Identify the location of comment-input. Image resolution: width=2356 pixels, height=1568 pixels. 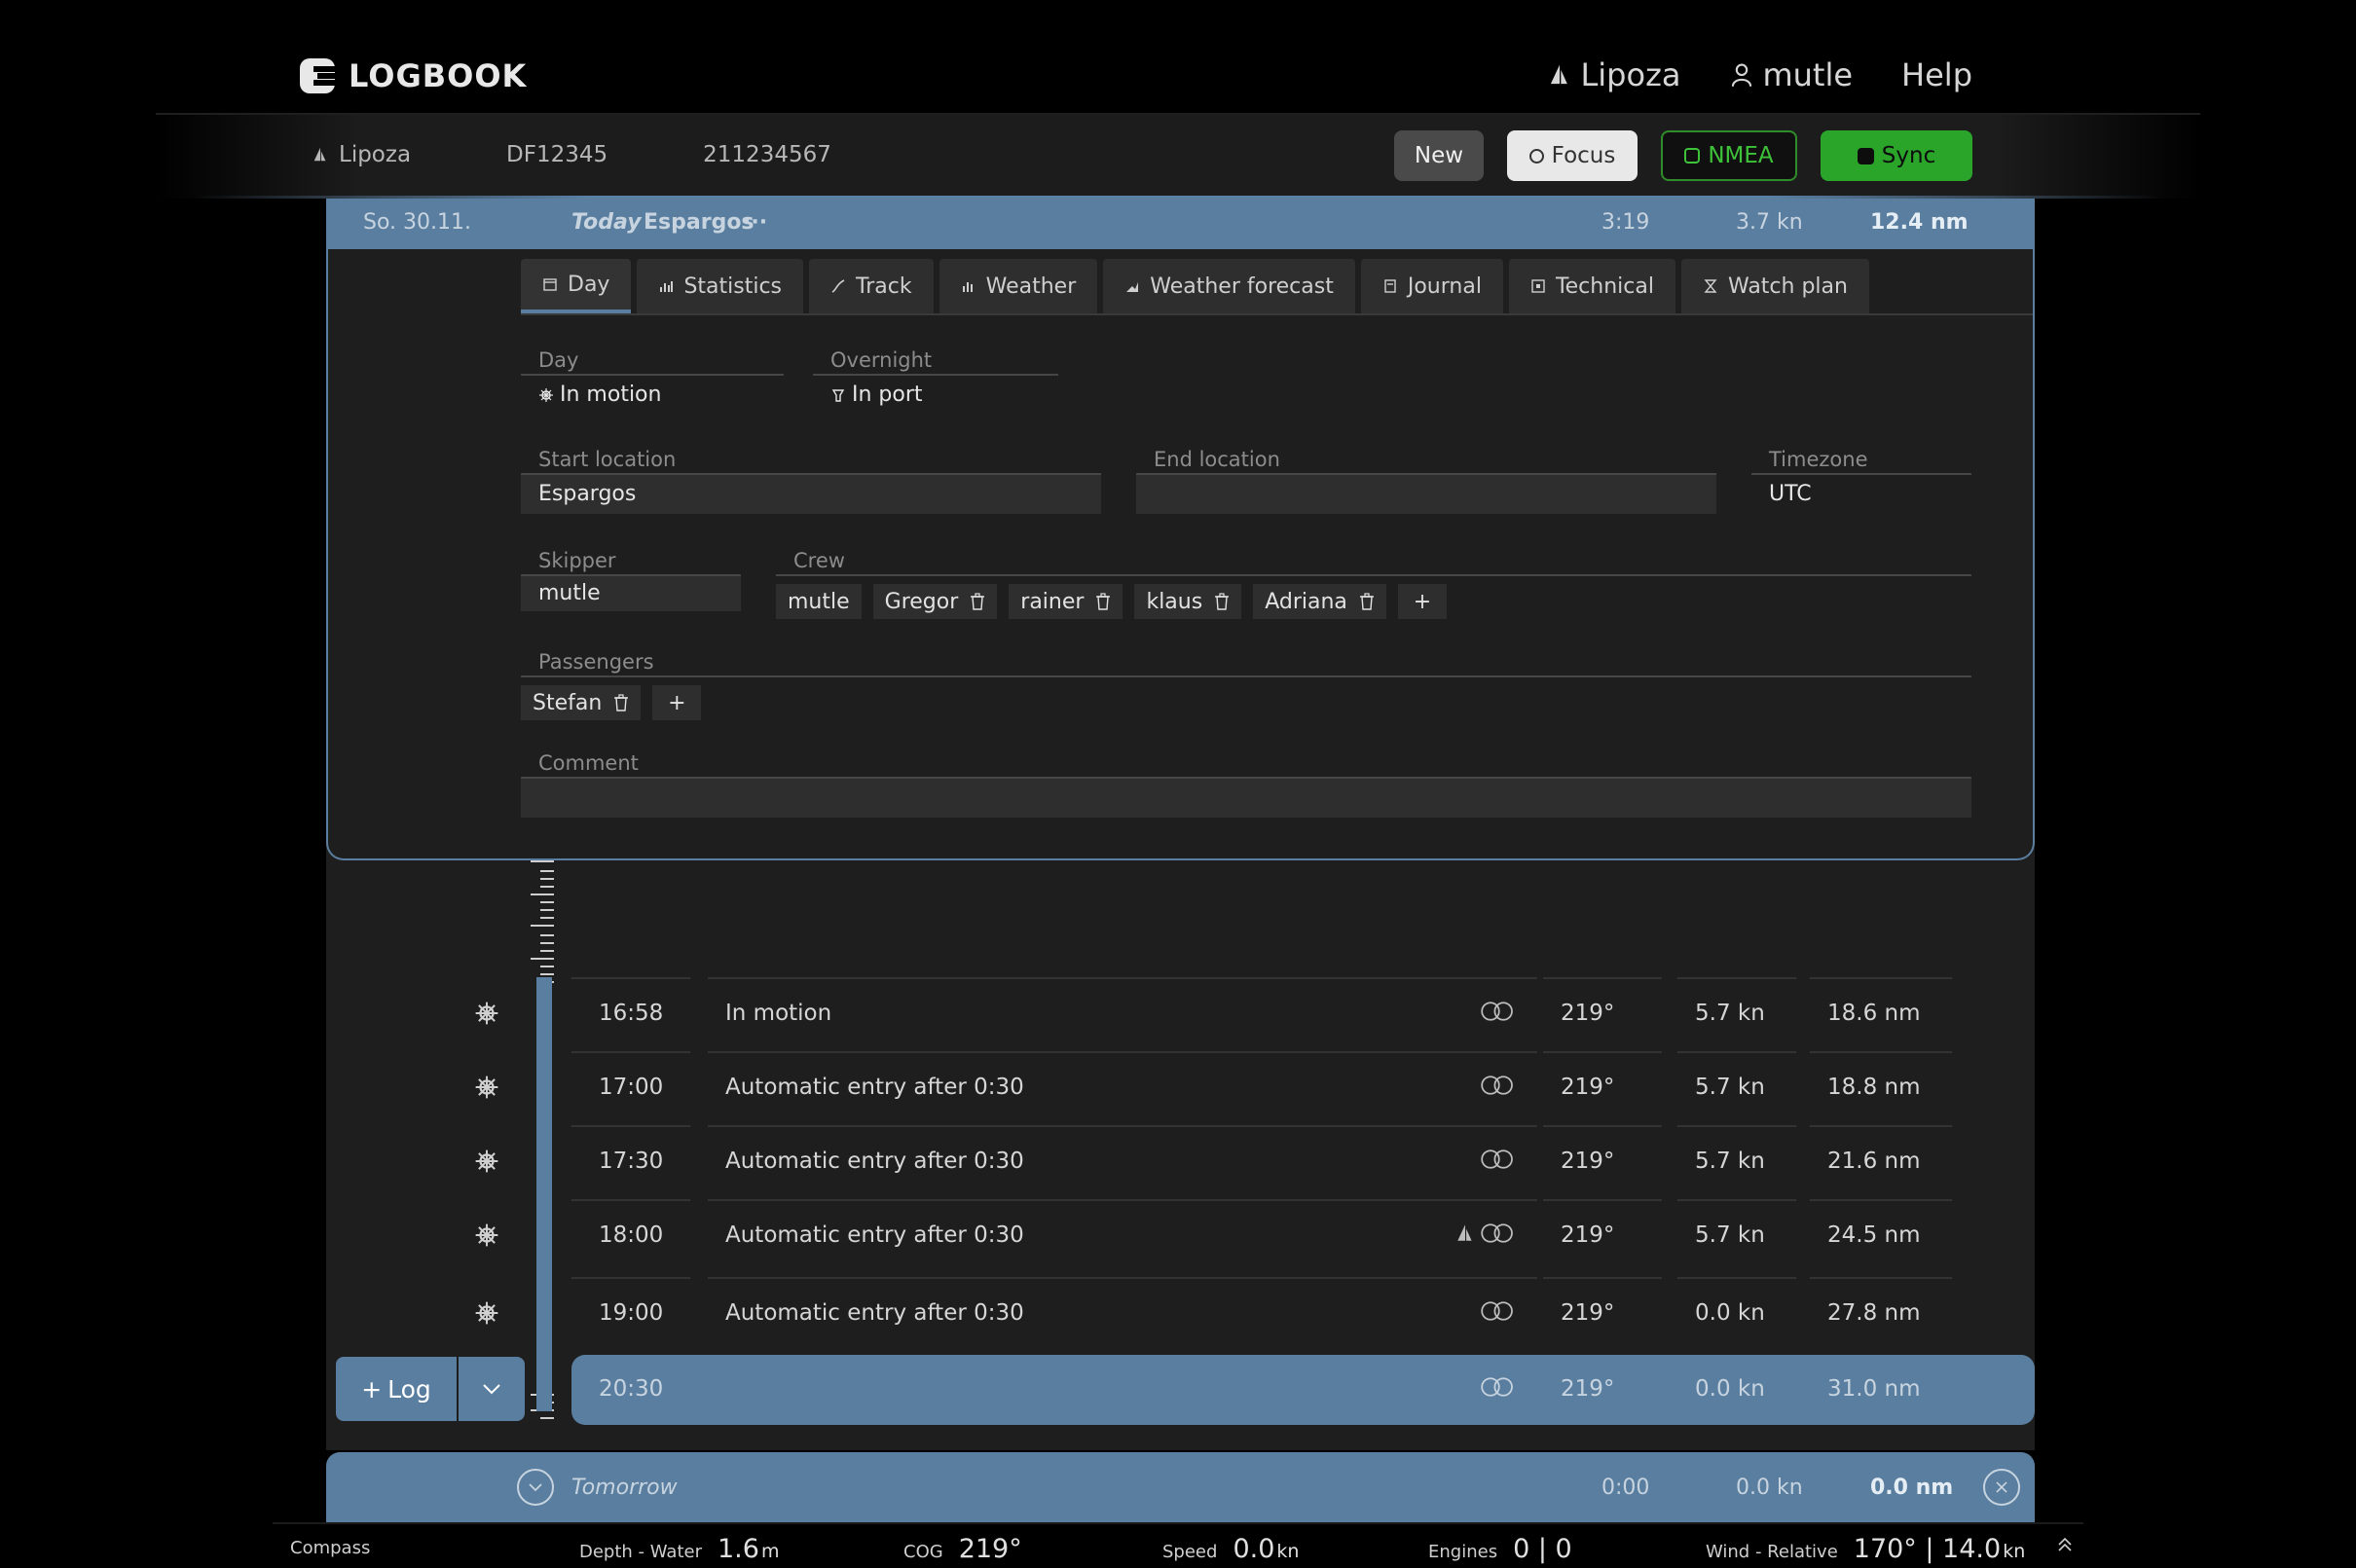
(1246, 798).